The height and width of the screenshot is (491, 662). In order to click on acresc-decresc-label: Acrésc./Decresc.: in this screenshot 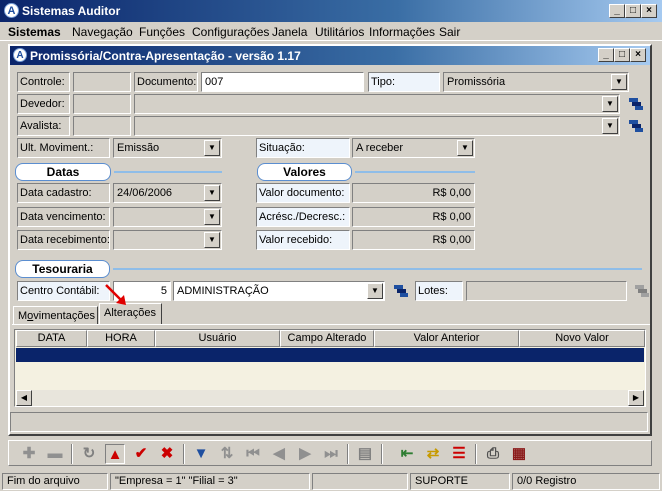, I will do `click(303, 217)`.